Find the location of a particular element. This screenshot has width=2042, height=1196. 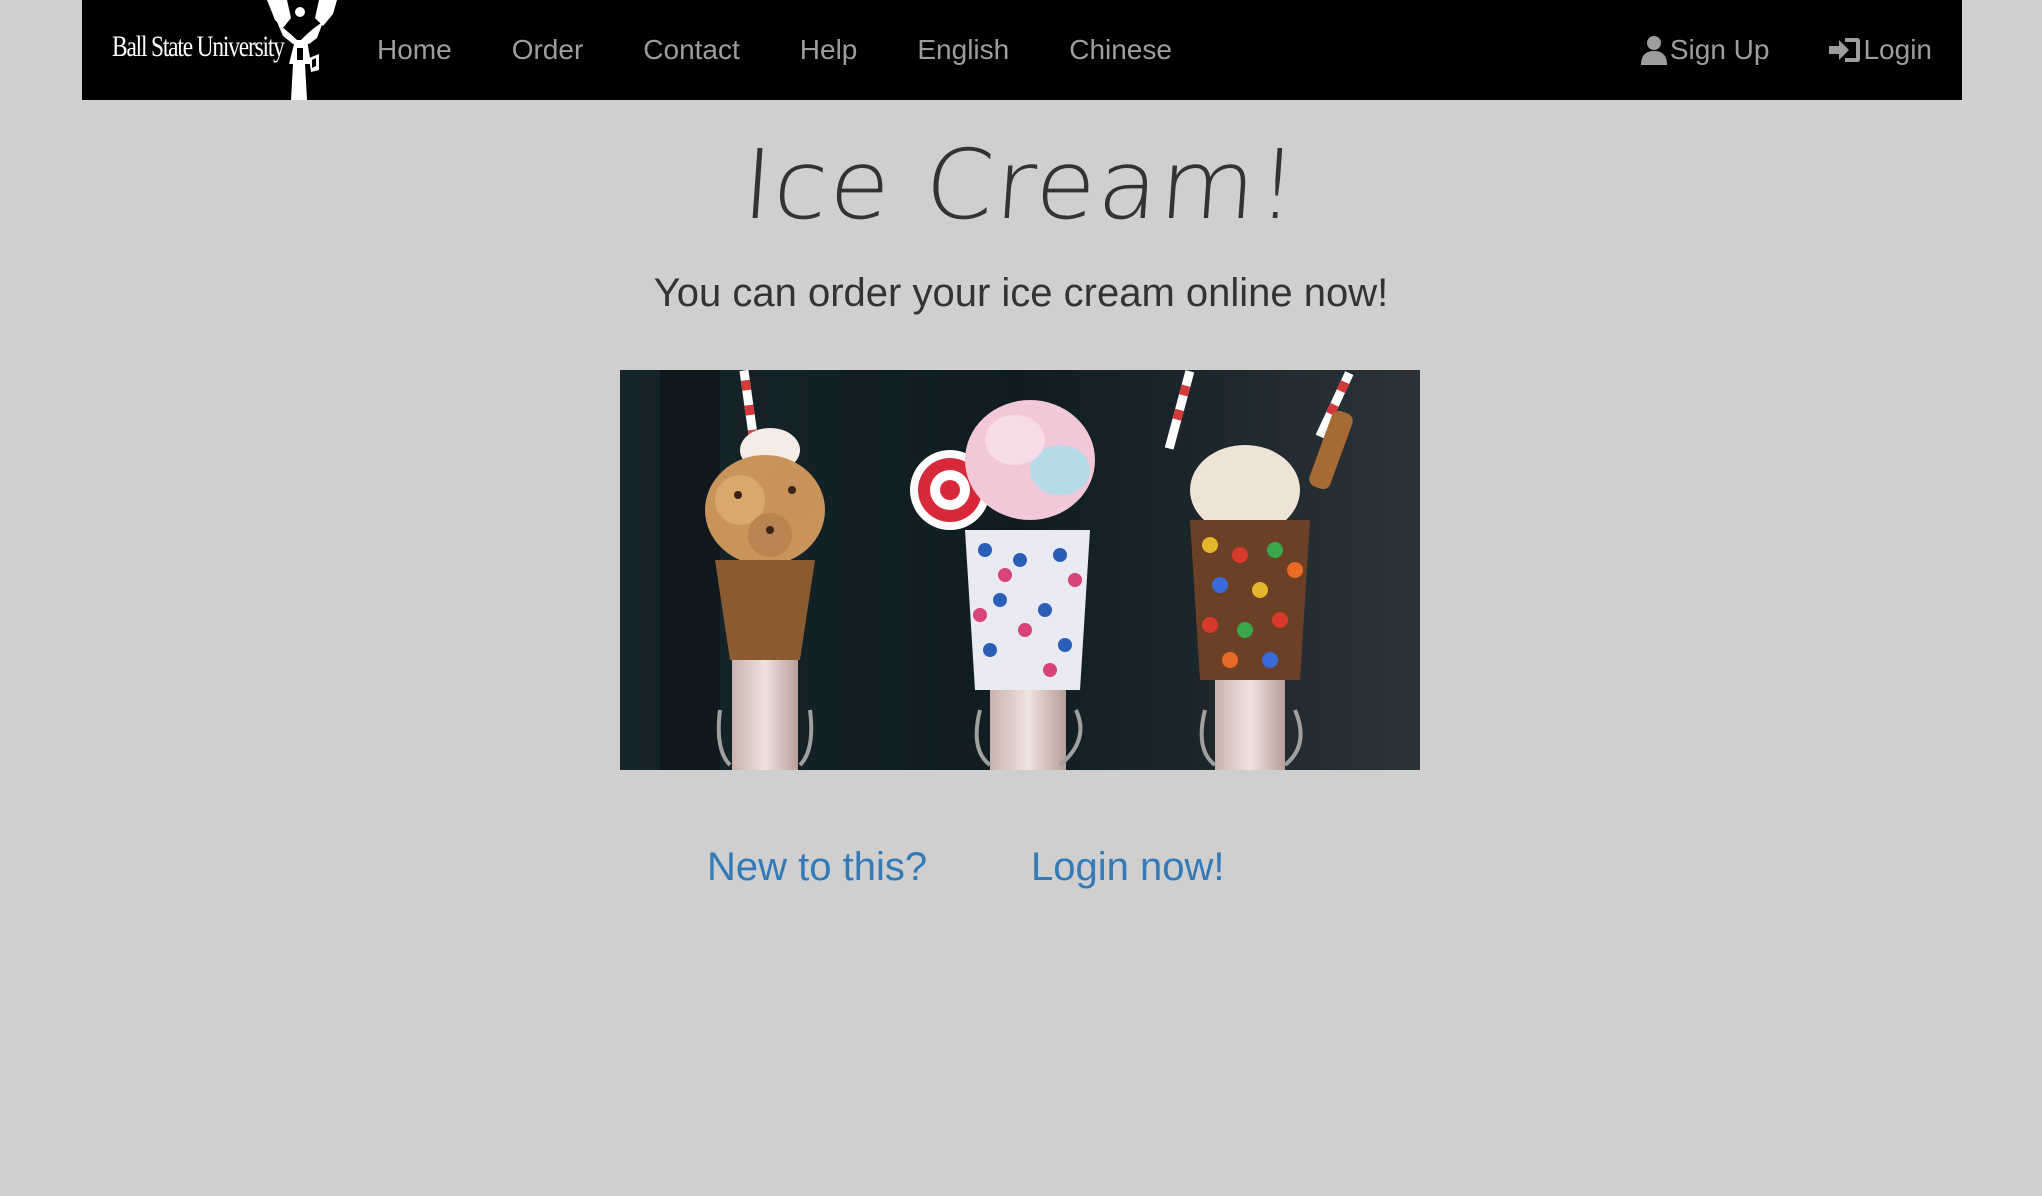

page-subtitle: You can order your ice cream online now! is located at coordinates (1021, 293).